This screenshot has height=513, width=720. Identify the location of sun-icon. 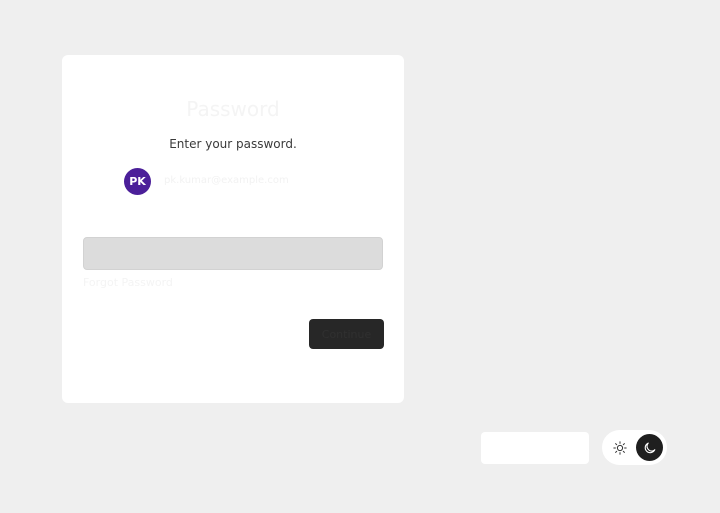
(620, 448).